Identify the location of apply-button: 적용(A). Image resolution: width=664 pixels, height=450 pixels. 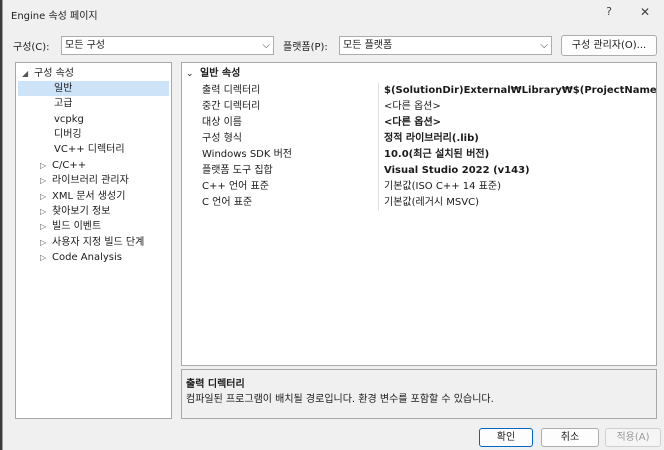
(633, 437).